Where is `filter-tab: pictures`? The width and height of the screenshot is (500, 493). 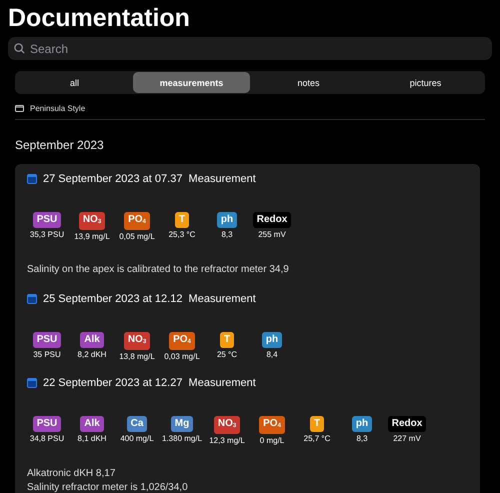 filter-tab: pictures is located at coordinates (425, 82).